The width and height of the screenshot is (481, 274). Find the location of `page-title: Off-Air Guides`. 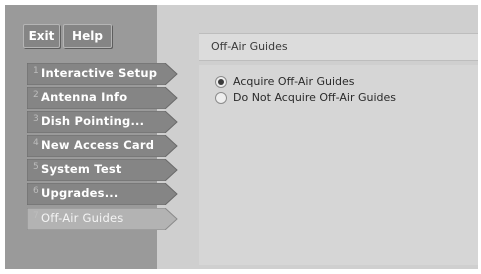

page-title: Off-Air Guides is located at coordinates (249, 46).